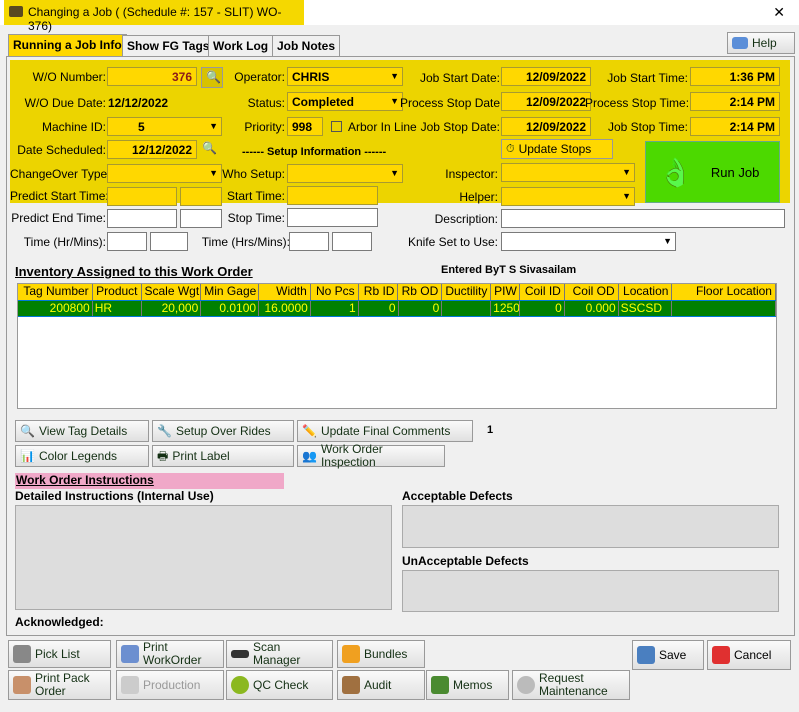 Image resolution: width=799 pixels, height=712 pixels. What do you see at coordinates (712, 172) in the screenshot?
I see `run-job-button: 👌 Run Job` at bounding box center [712, 172].